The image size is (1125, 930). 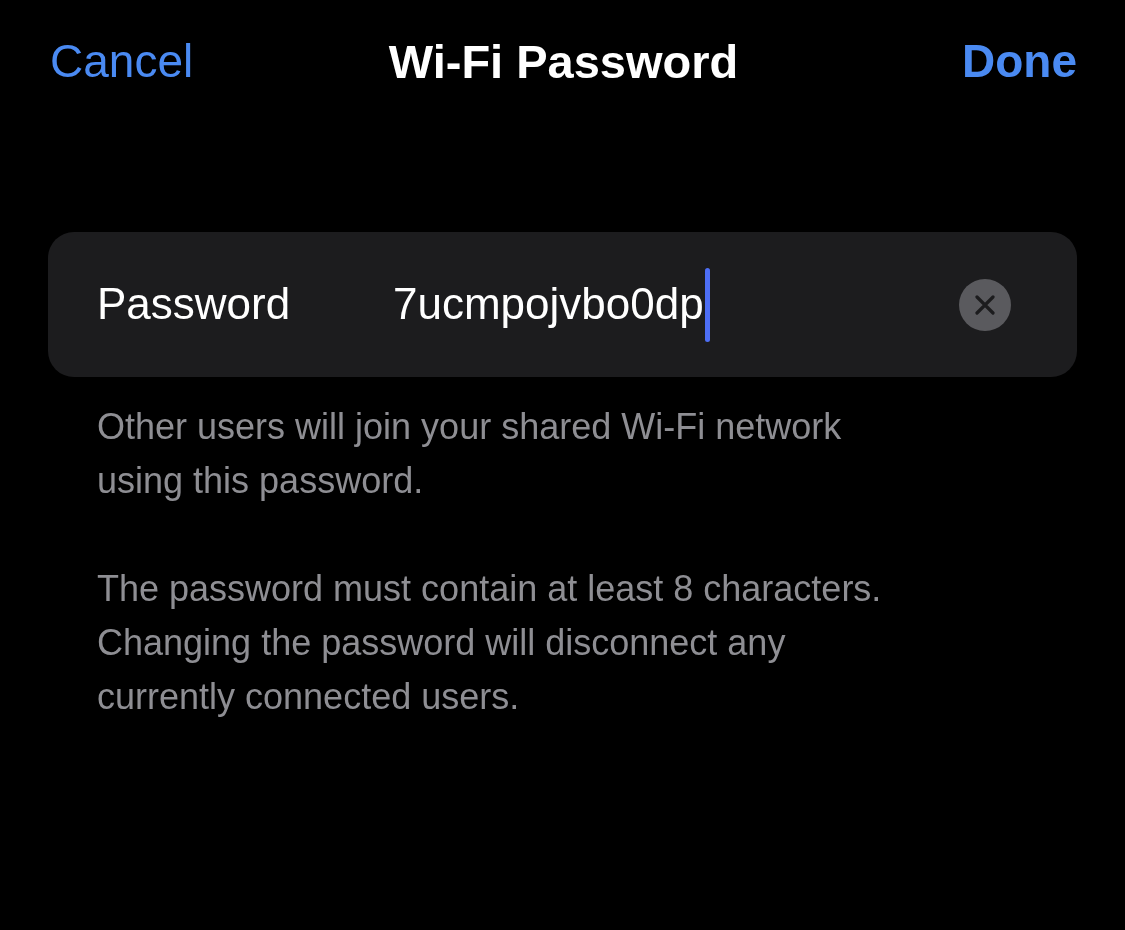 I want to click on nav-title: Wi-Fi Password, so click(x=563, y=61).